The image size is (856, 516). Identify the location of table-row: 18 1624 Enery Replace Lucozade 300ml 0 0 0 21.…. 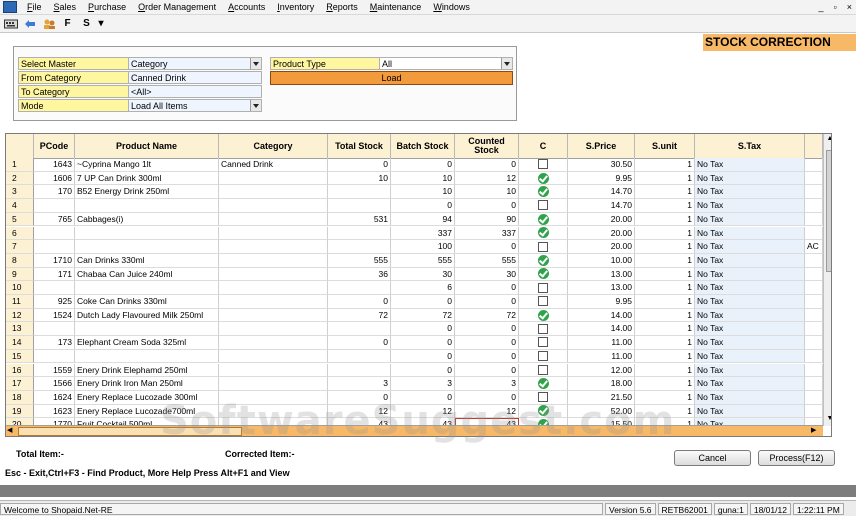
(418, 397).